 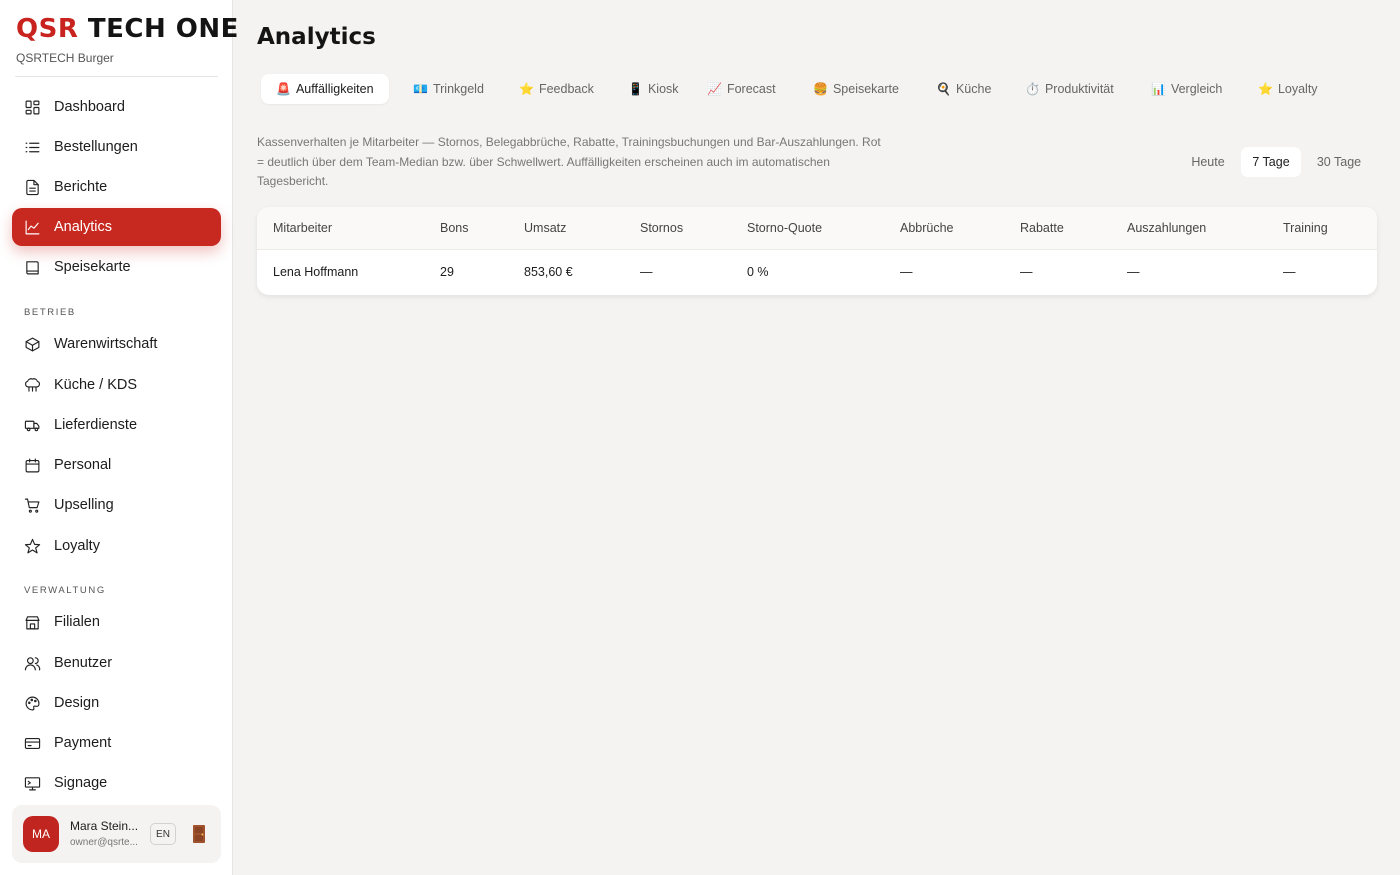 I want to click on tab-feedback: ⭐ Feedback, so click(x=556, y=89).